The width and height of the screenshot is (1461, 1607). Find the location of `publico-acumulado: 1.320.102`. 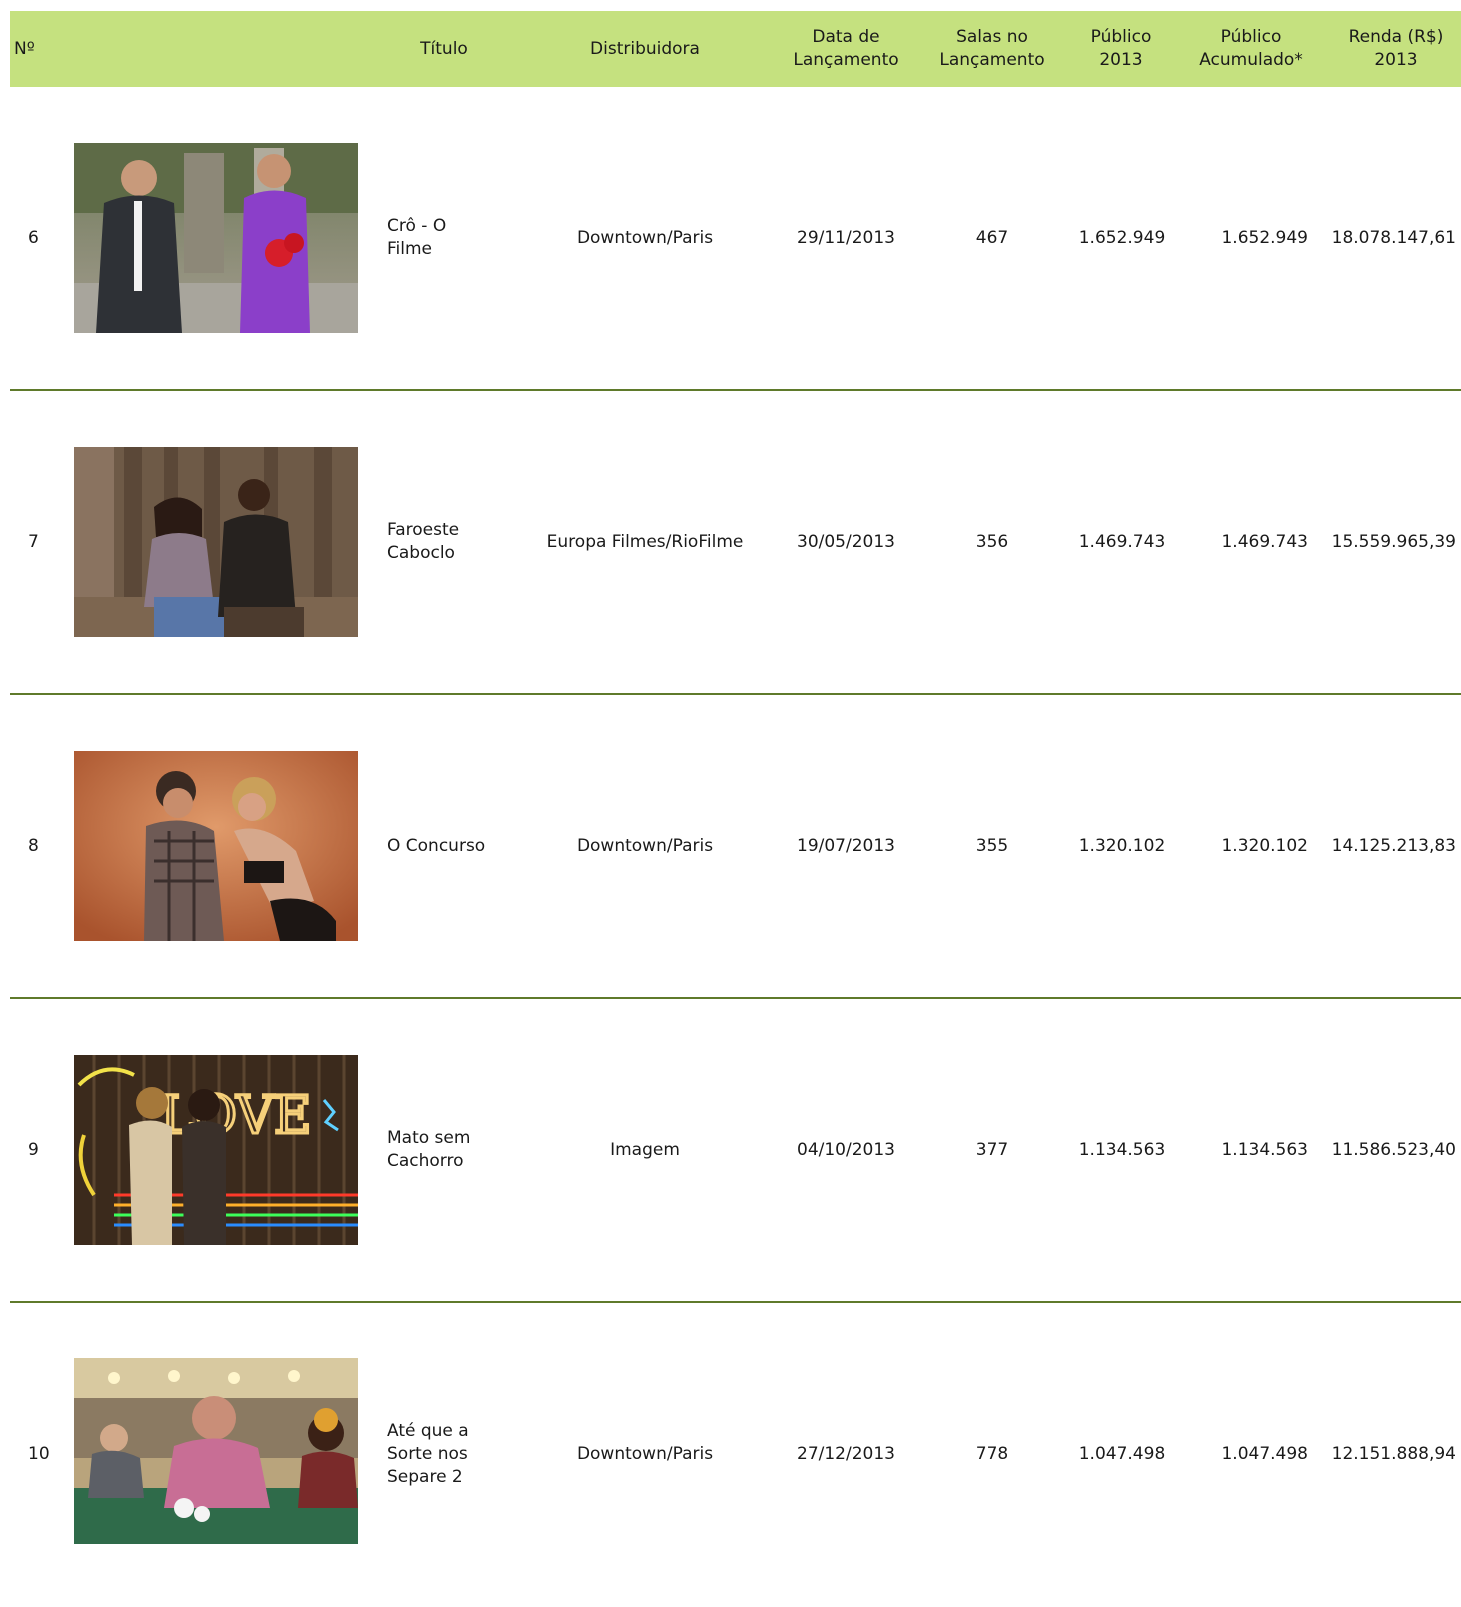

publico-acumulado: 1.320.102 is located at coordinates (1264, 845).